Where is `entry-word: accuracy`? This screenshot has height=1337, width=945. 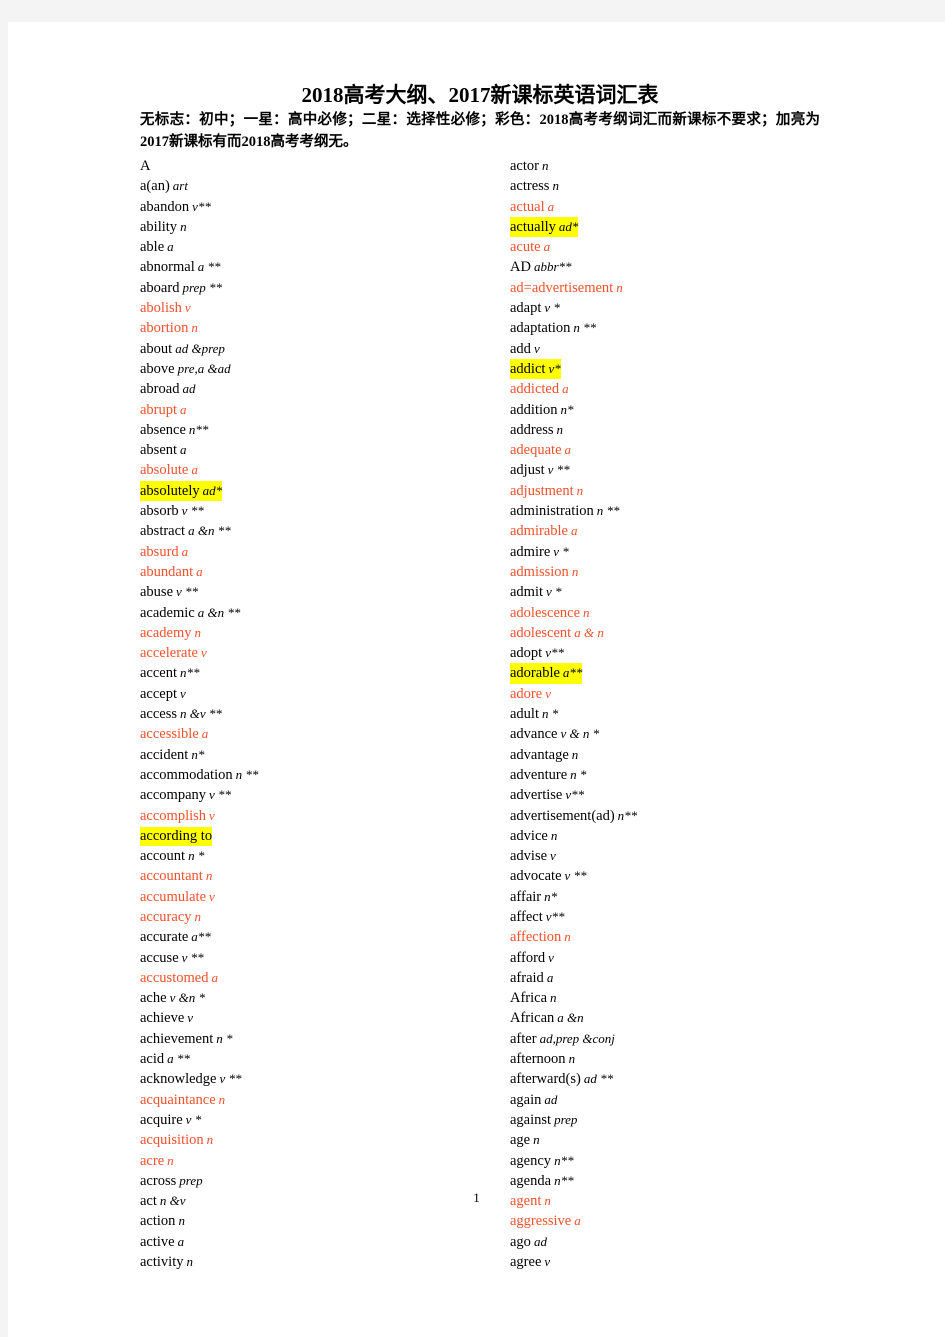
entry-word: accuracy is located at coordinates (166, 916).